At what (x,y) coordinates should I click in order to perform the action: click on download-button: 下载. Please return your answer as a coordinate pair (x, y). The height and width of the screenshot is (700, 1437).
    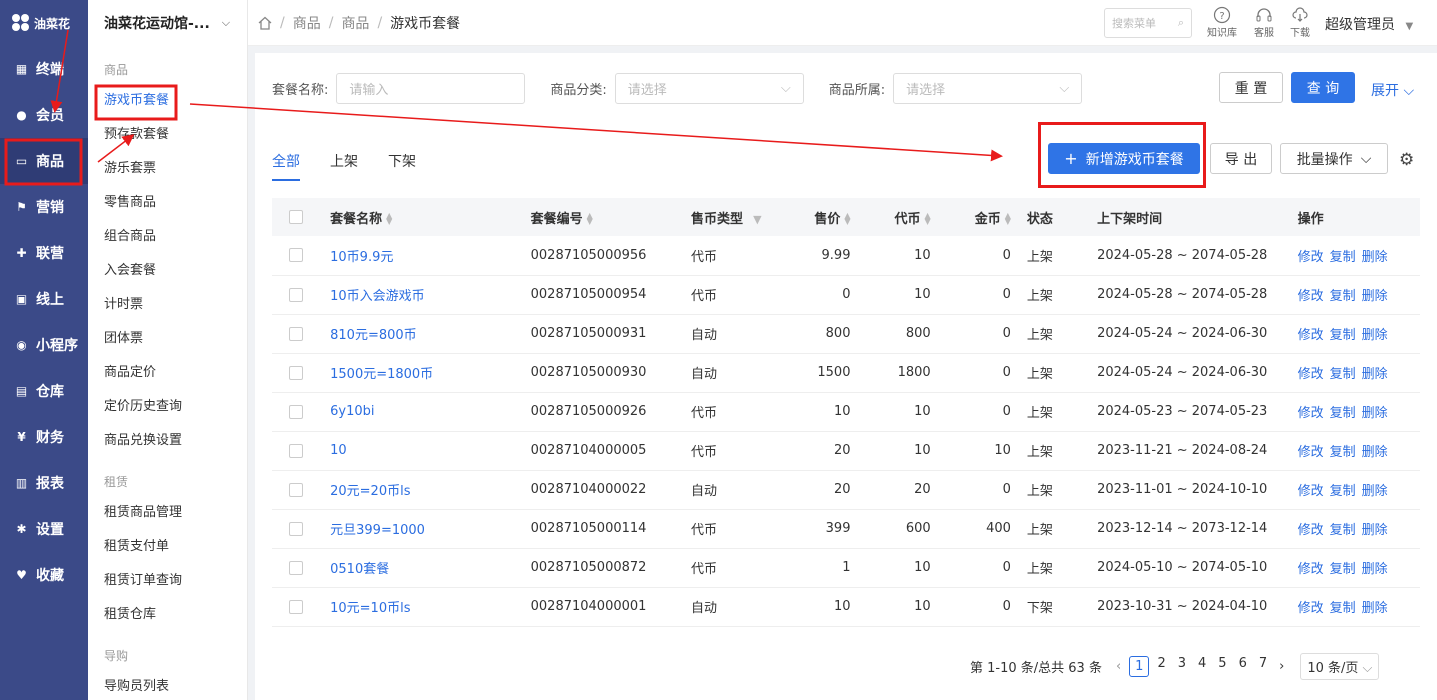
    Looking at the image, I should click on (1300, 22).